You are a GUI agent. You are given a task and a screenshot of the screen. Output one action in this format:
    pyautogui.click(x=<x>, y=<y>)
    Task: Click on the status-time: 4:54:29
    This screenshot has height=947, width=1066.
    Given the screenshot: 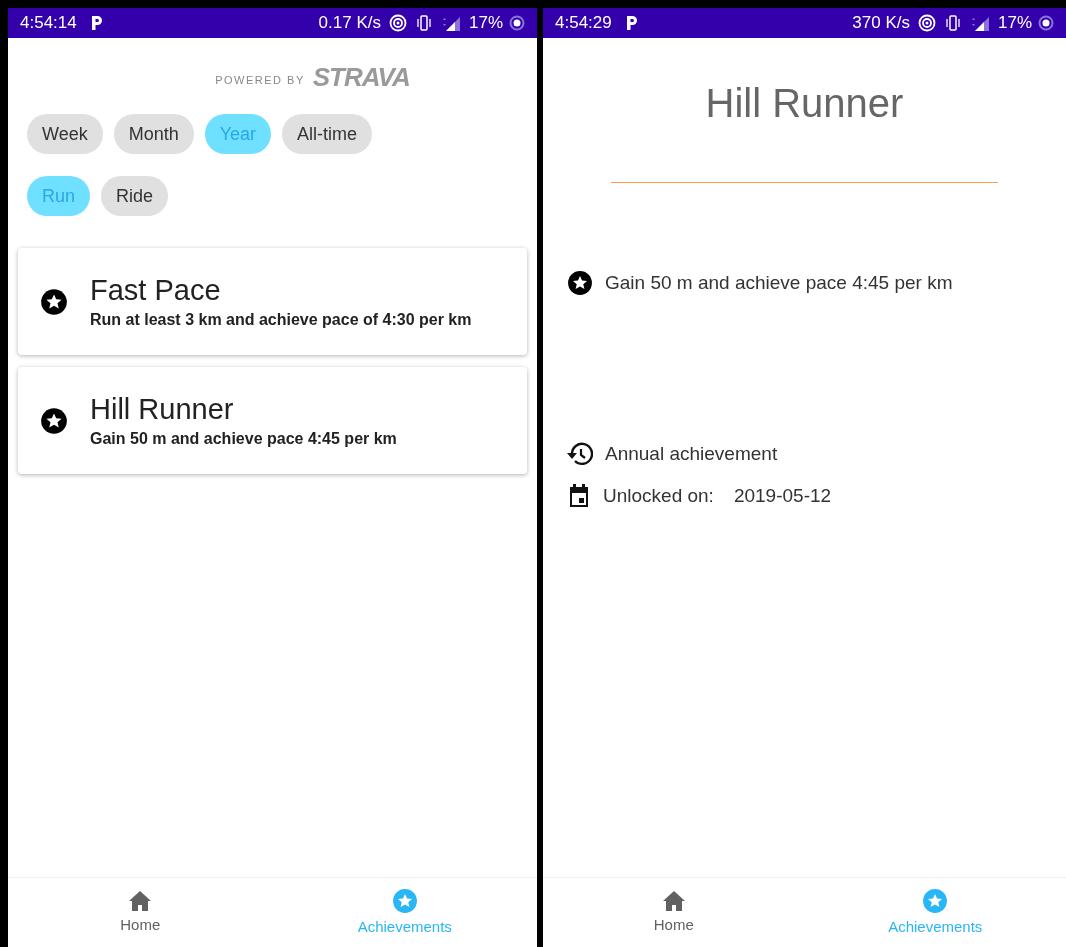 What is the action you would take?
    pyautogui.click(x=583, y=23)
    